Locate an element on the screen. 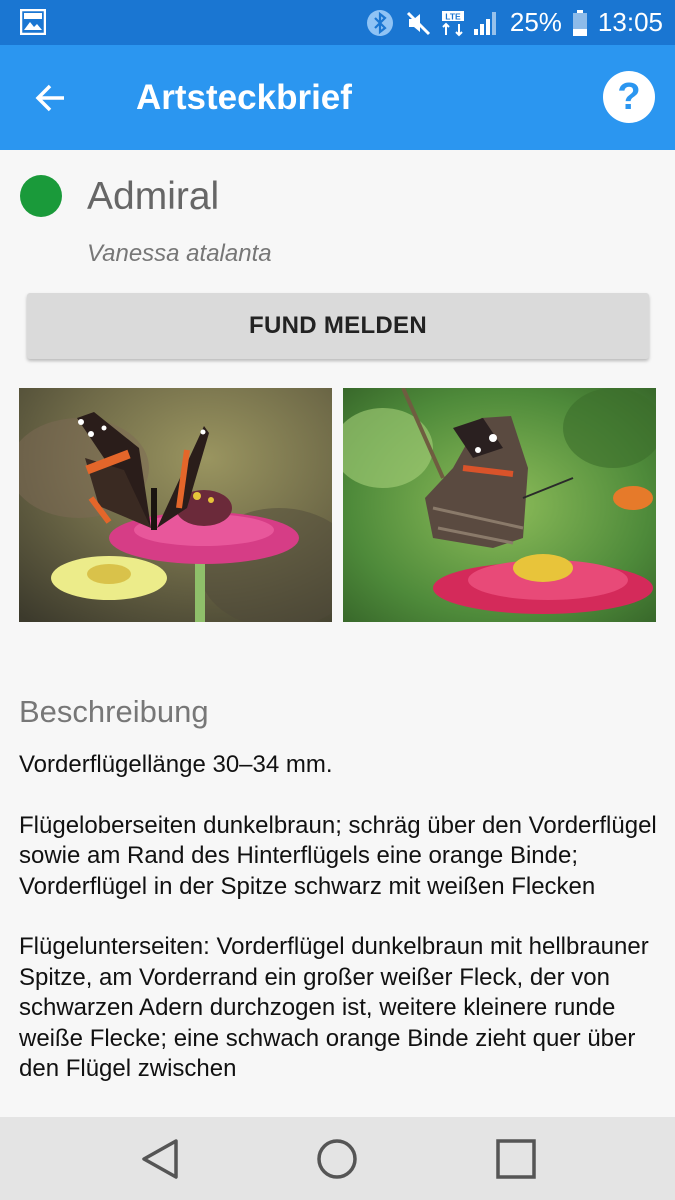 The image size is (675, 1200). back-triangle-icon is located at coordinates (160, 1159).